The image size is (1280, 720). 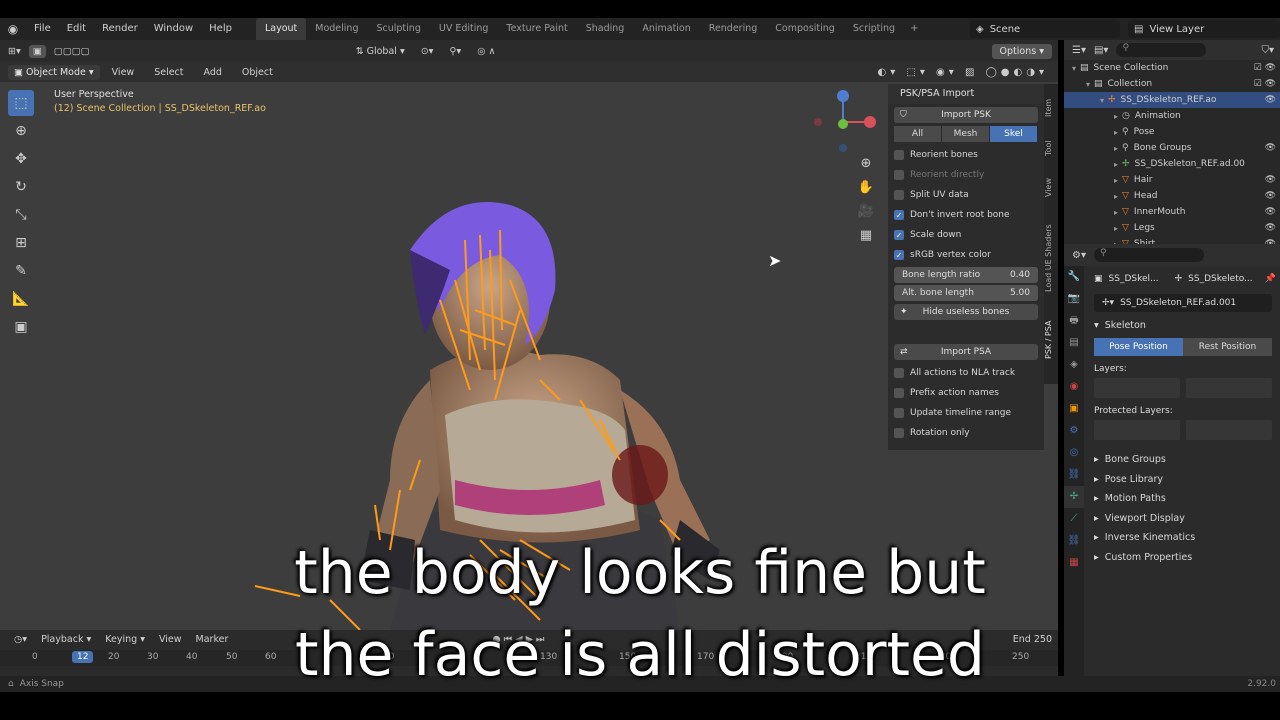 I want to click on shading-mode-icons: ◐▾ ⬚▾ ◉▾ ▨ ◯●◐◑▾, so click(x=962, y=72).